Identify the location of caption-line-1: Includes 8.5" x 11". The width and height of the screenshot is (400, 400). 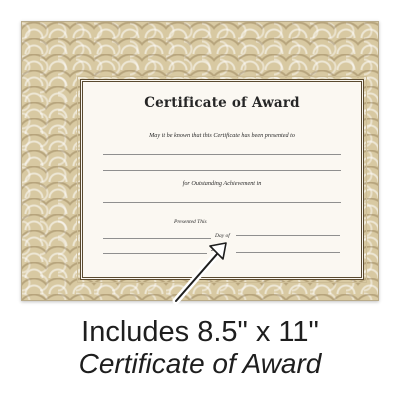
(200, 332).